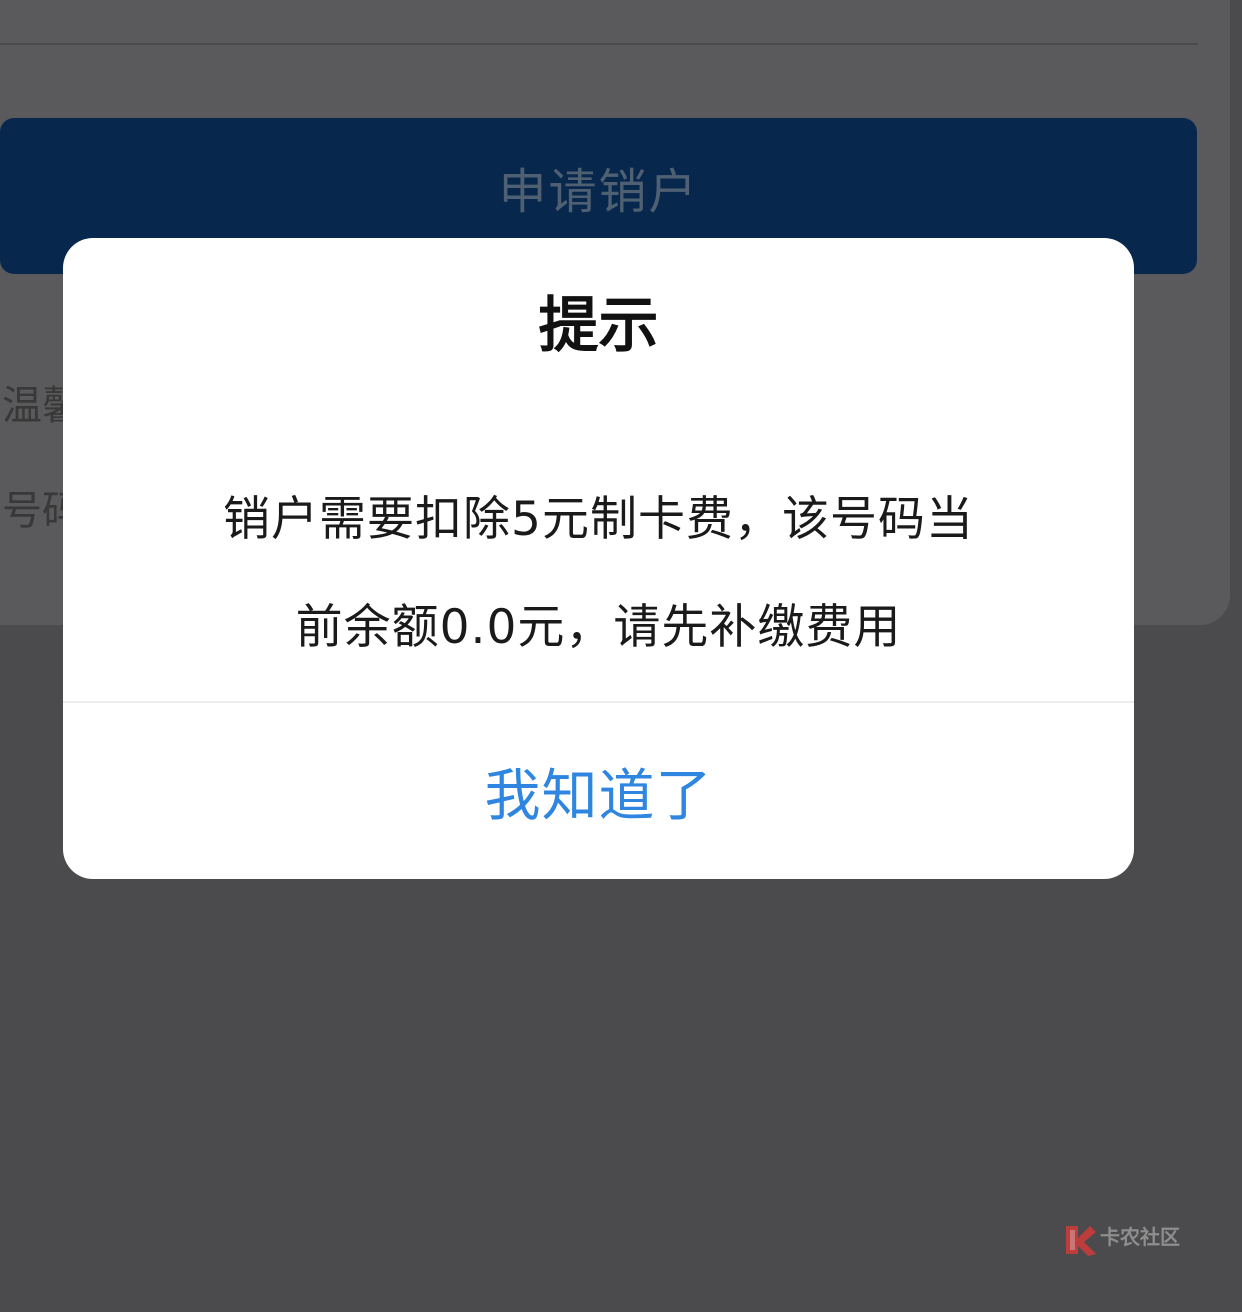 This screenshot has height=1312, width=1242. Describe the element at coordinates (598, 574) in the screenshot. I see `dialog-message: 销户需要扣除5元制卡费，该号码当 前余额0.0元，请先补缴费用` at that location.